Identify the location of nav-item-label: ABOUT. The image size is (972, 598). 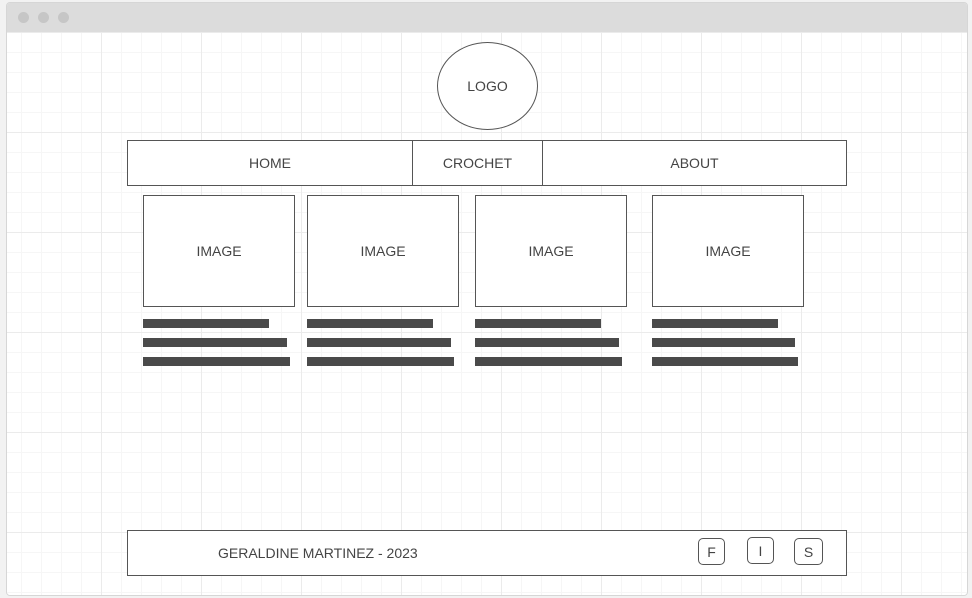
(694, 163).